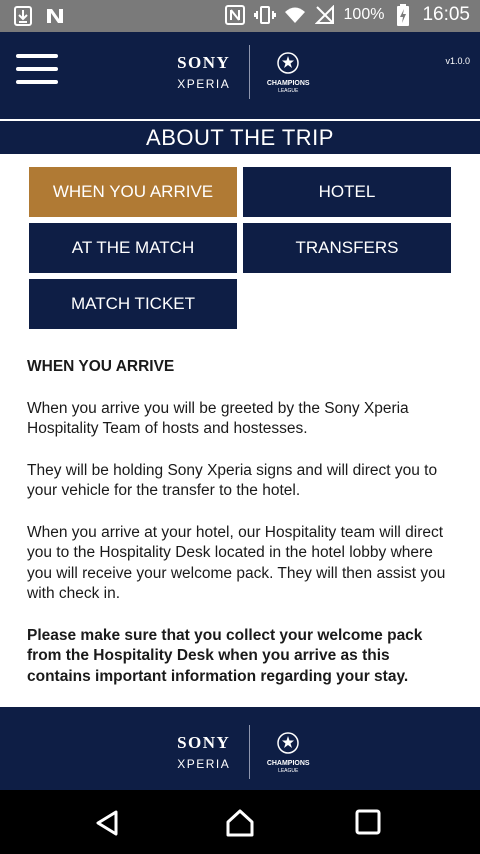  I want to click on tab-when-you-arrive: WHEN YOU ARRIVE, so click(133, 192).